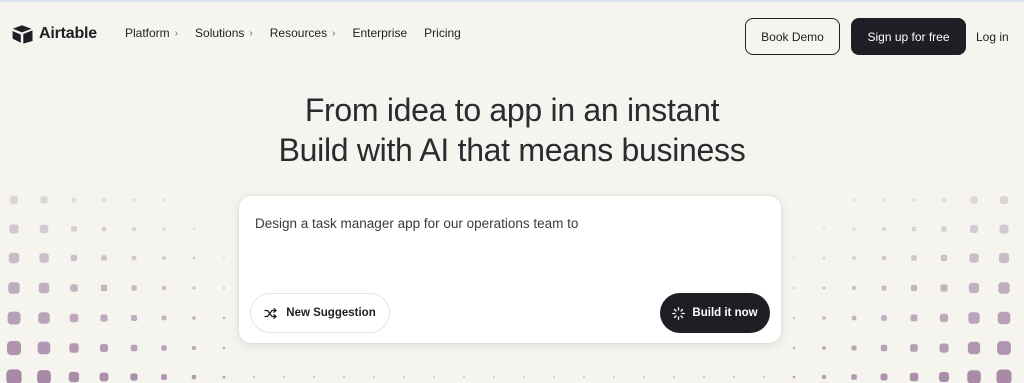  I want to click on brand-logo: Airtable, so click(54, 34).